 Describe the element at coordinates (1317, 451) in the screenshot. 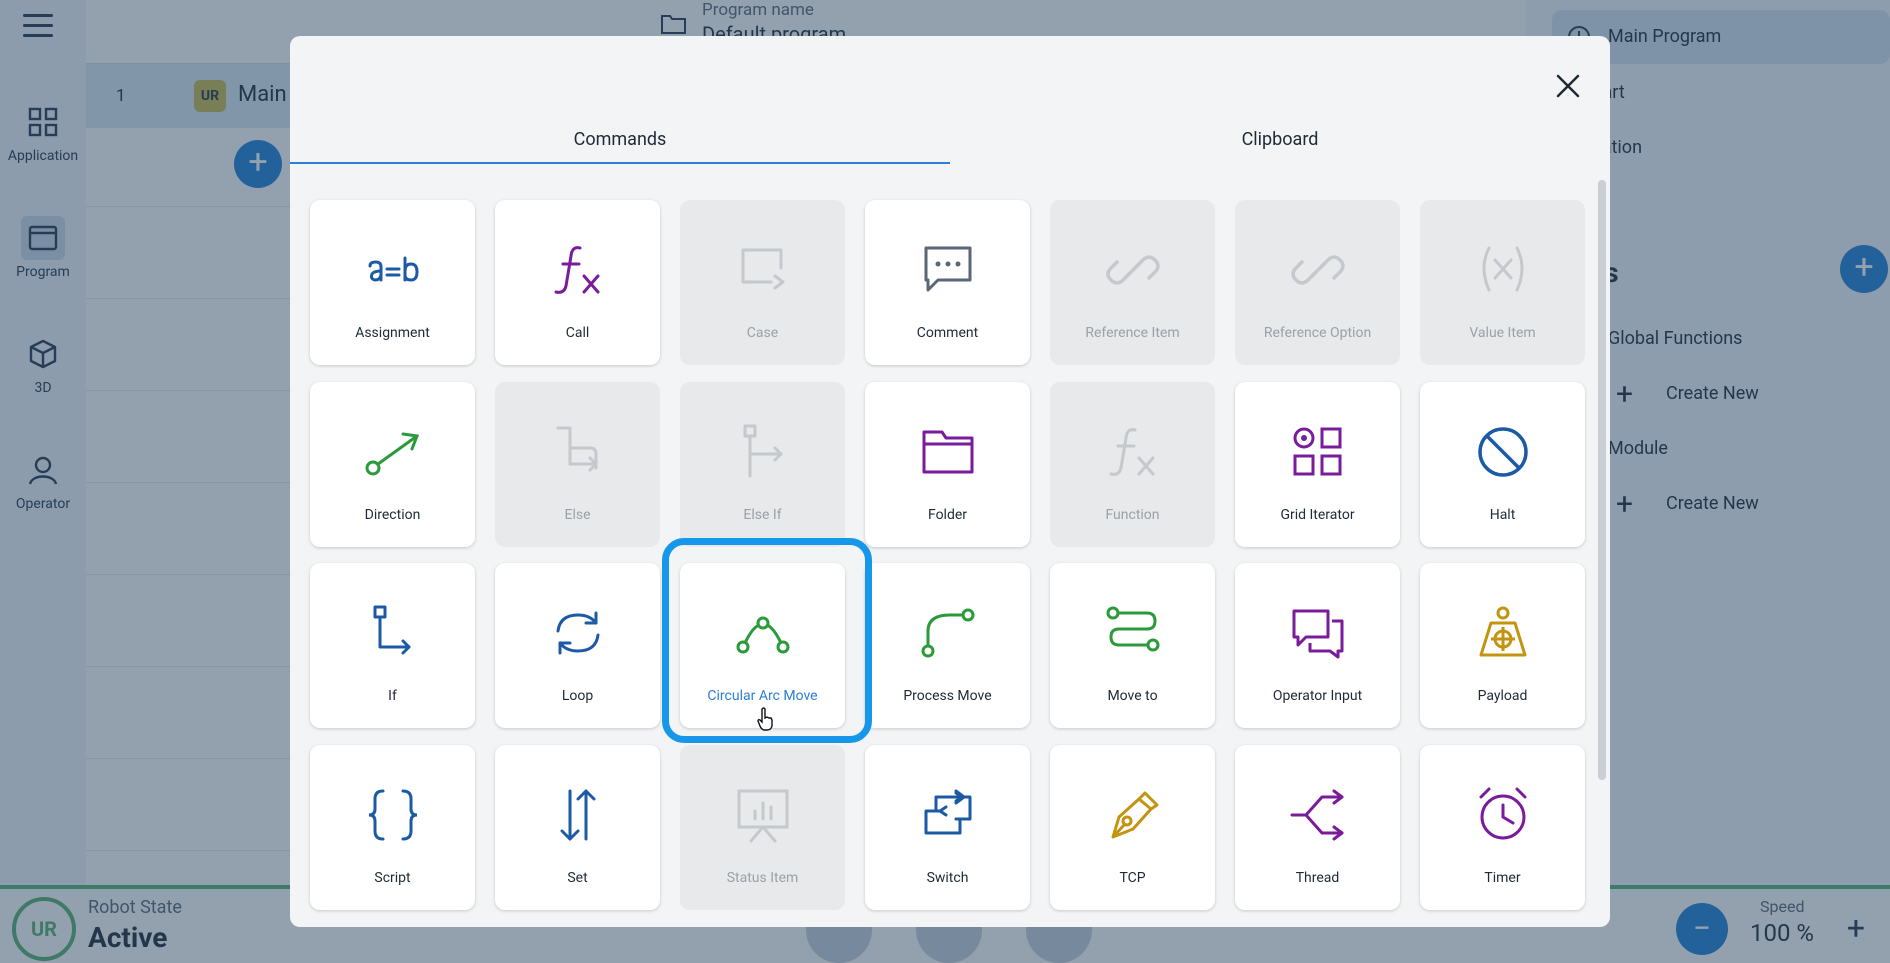

I see `grid-iterator-icon` at that location.